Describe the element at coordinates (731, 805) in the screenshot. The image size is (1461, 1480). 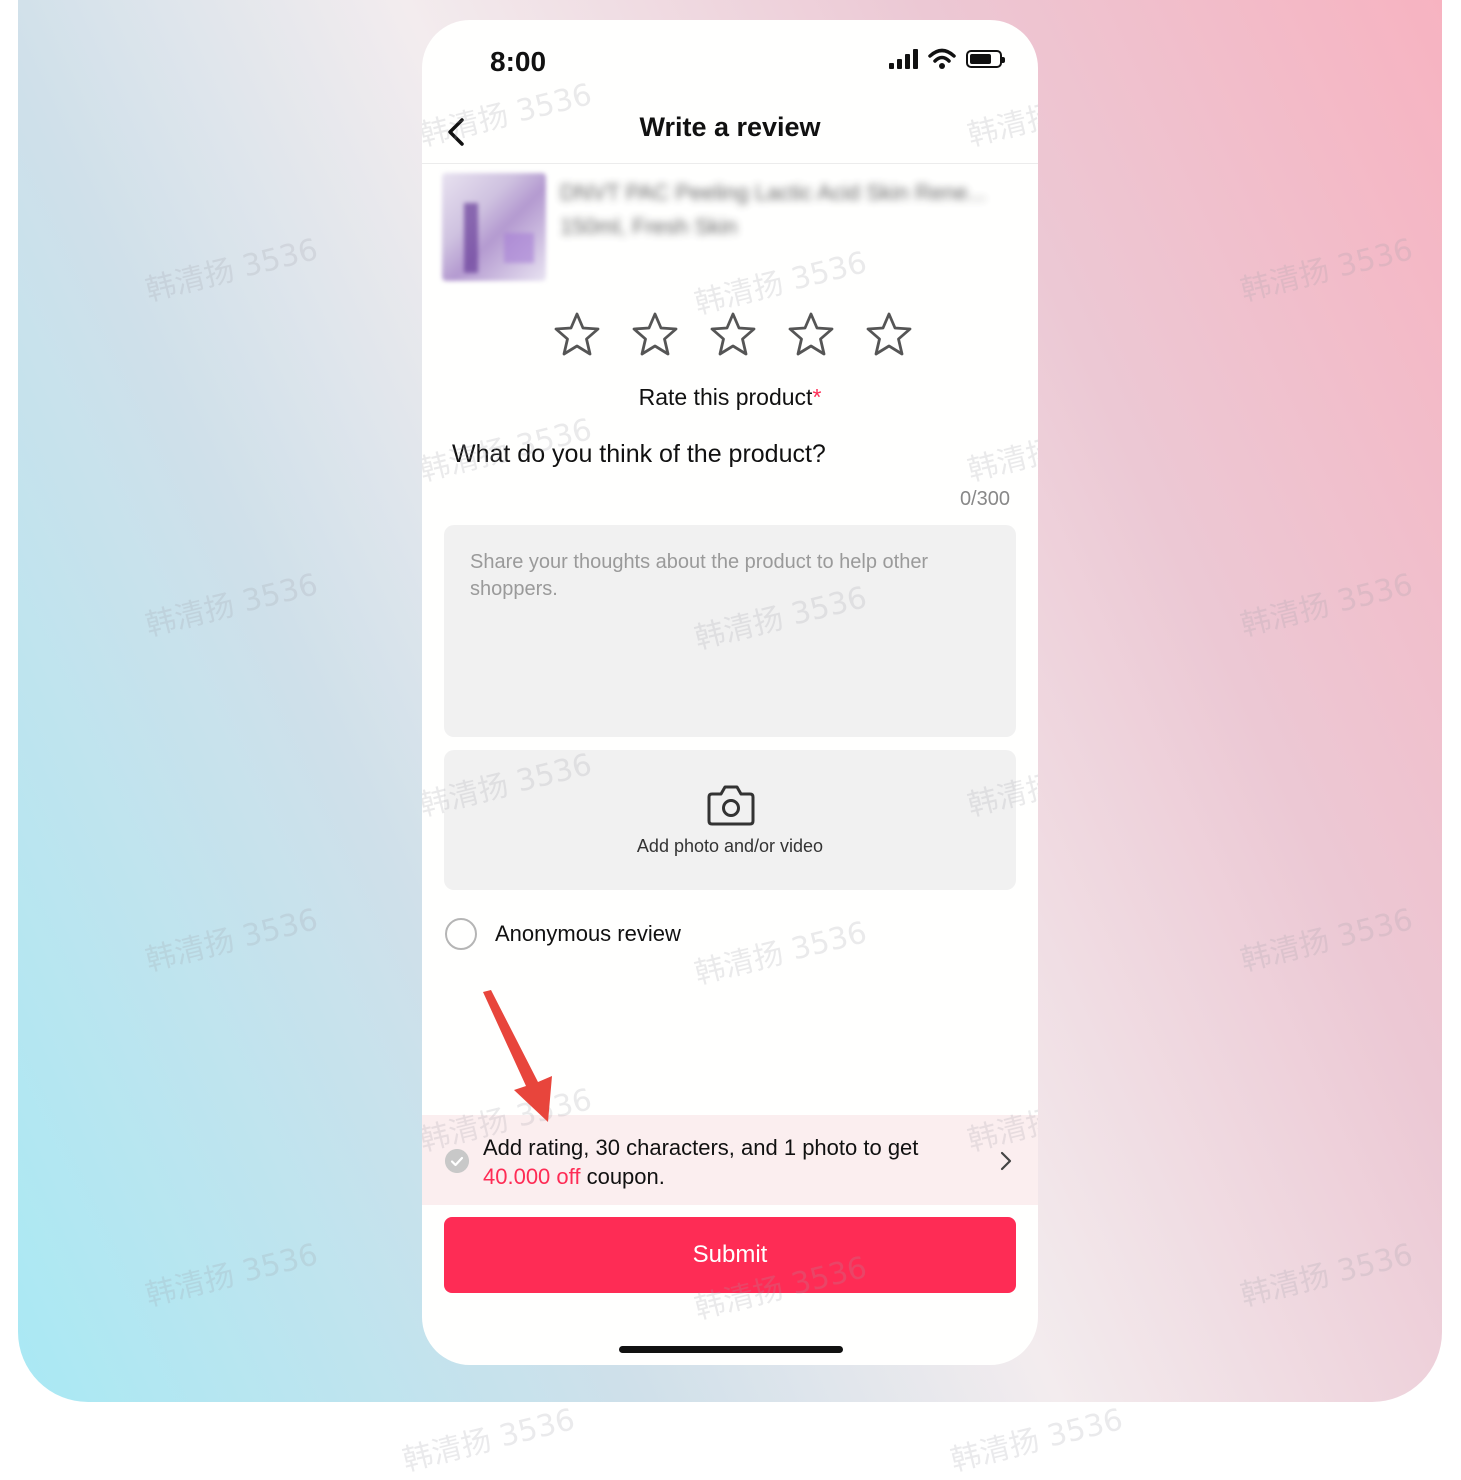
I see `camera-icon` at that location.